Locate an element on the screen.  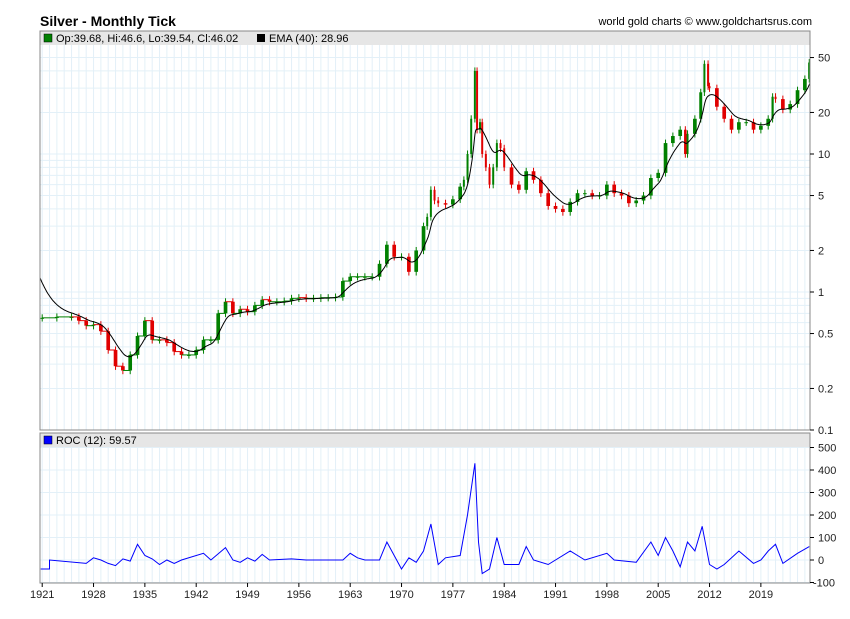
ema-legend-text: EMA (40): 28.96 is located at coordinates (309, 39).